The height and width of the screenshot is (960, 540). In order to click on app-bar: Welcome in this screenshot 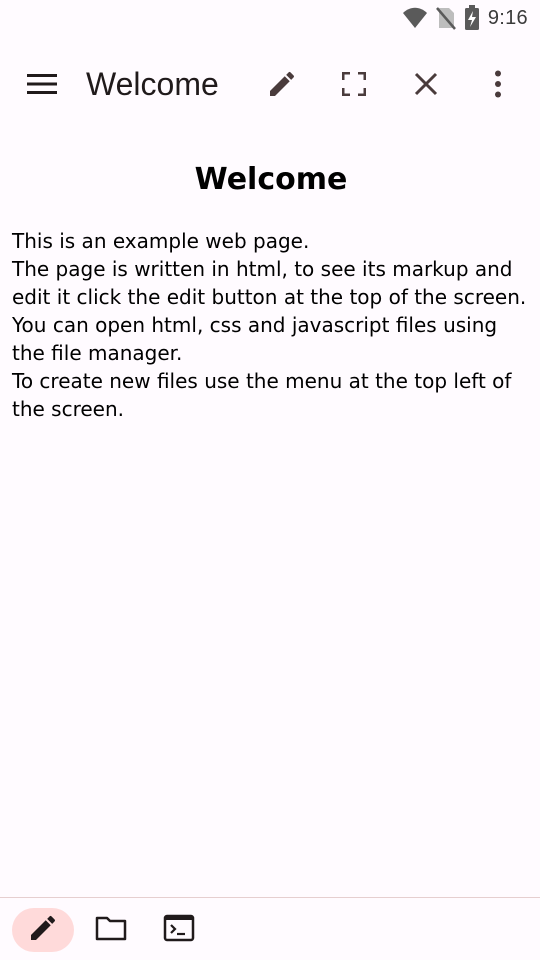, I will do `click(270, 84)`.